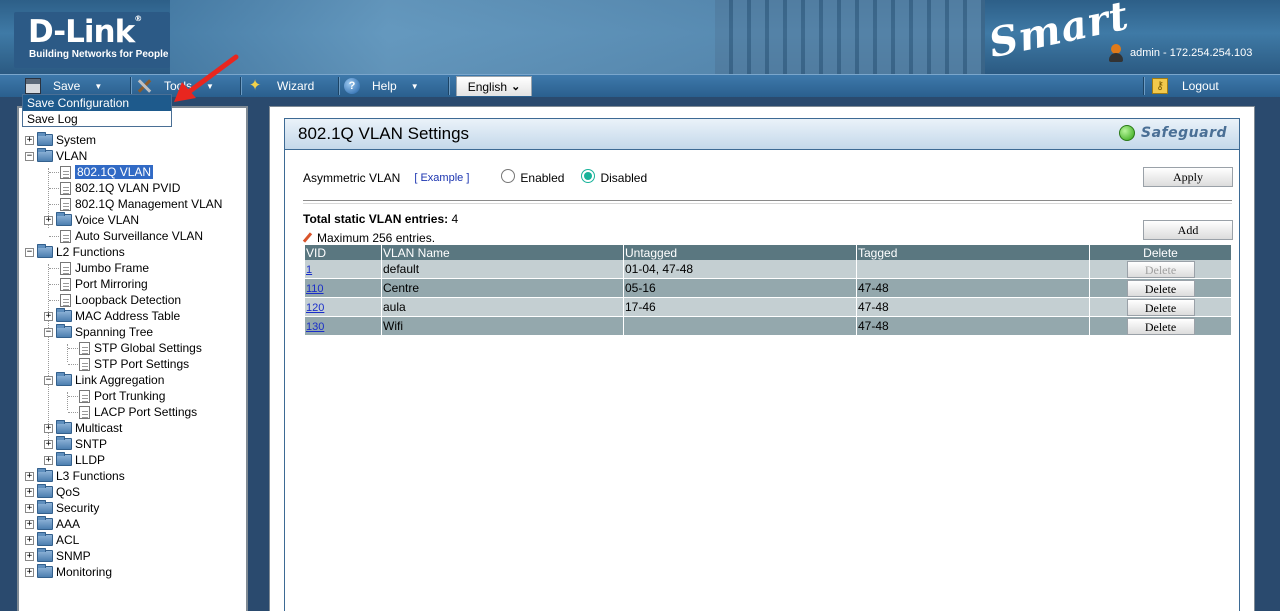  I want to click on wizard-menu-label: Wizard, so click(296, 86).